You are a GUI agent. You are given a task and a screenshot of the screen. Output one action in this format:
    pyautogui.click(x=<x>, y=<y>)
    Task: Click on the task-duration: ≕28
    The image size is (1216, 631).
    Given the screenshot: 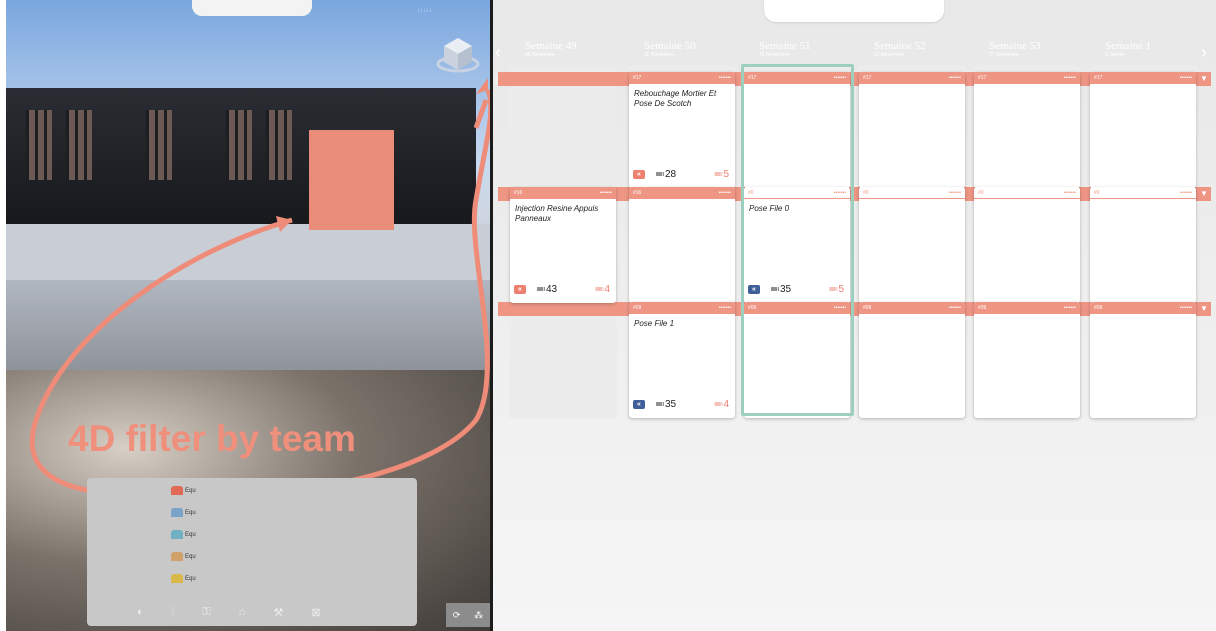 What is the action you would take?
    pyautogui.click(x=666, y=174)
    